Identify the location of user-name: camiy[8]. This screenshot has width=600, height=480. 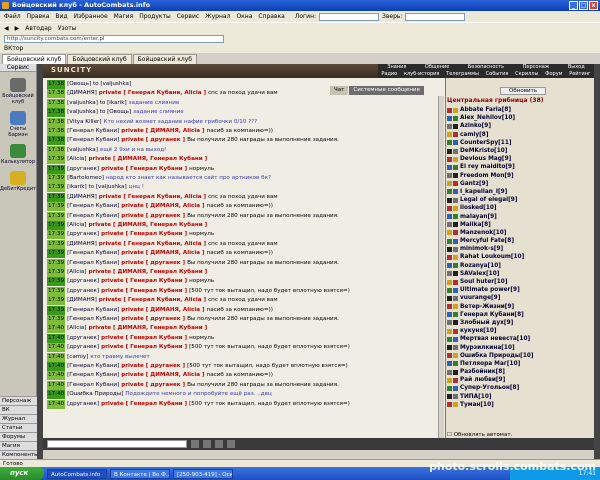
(474, 135).